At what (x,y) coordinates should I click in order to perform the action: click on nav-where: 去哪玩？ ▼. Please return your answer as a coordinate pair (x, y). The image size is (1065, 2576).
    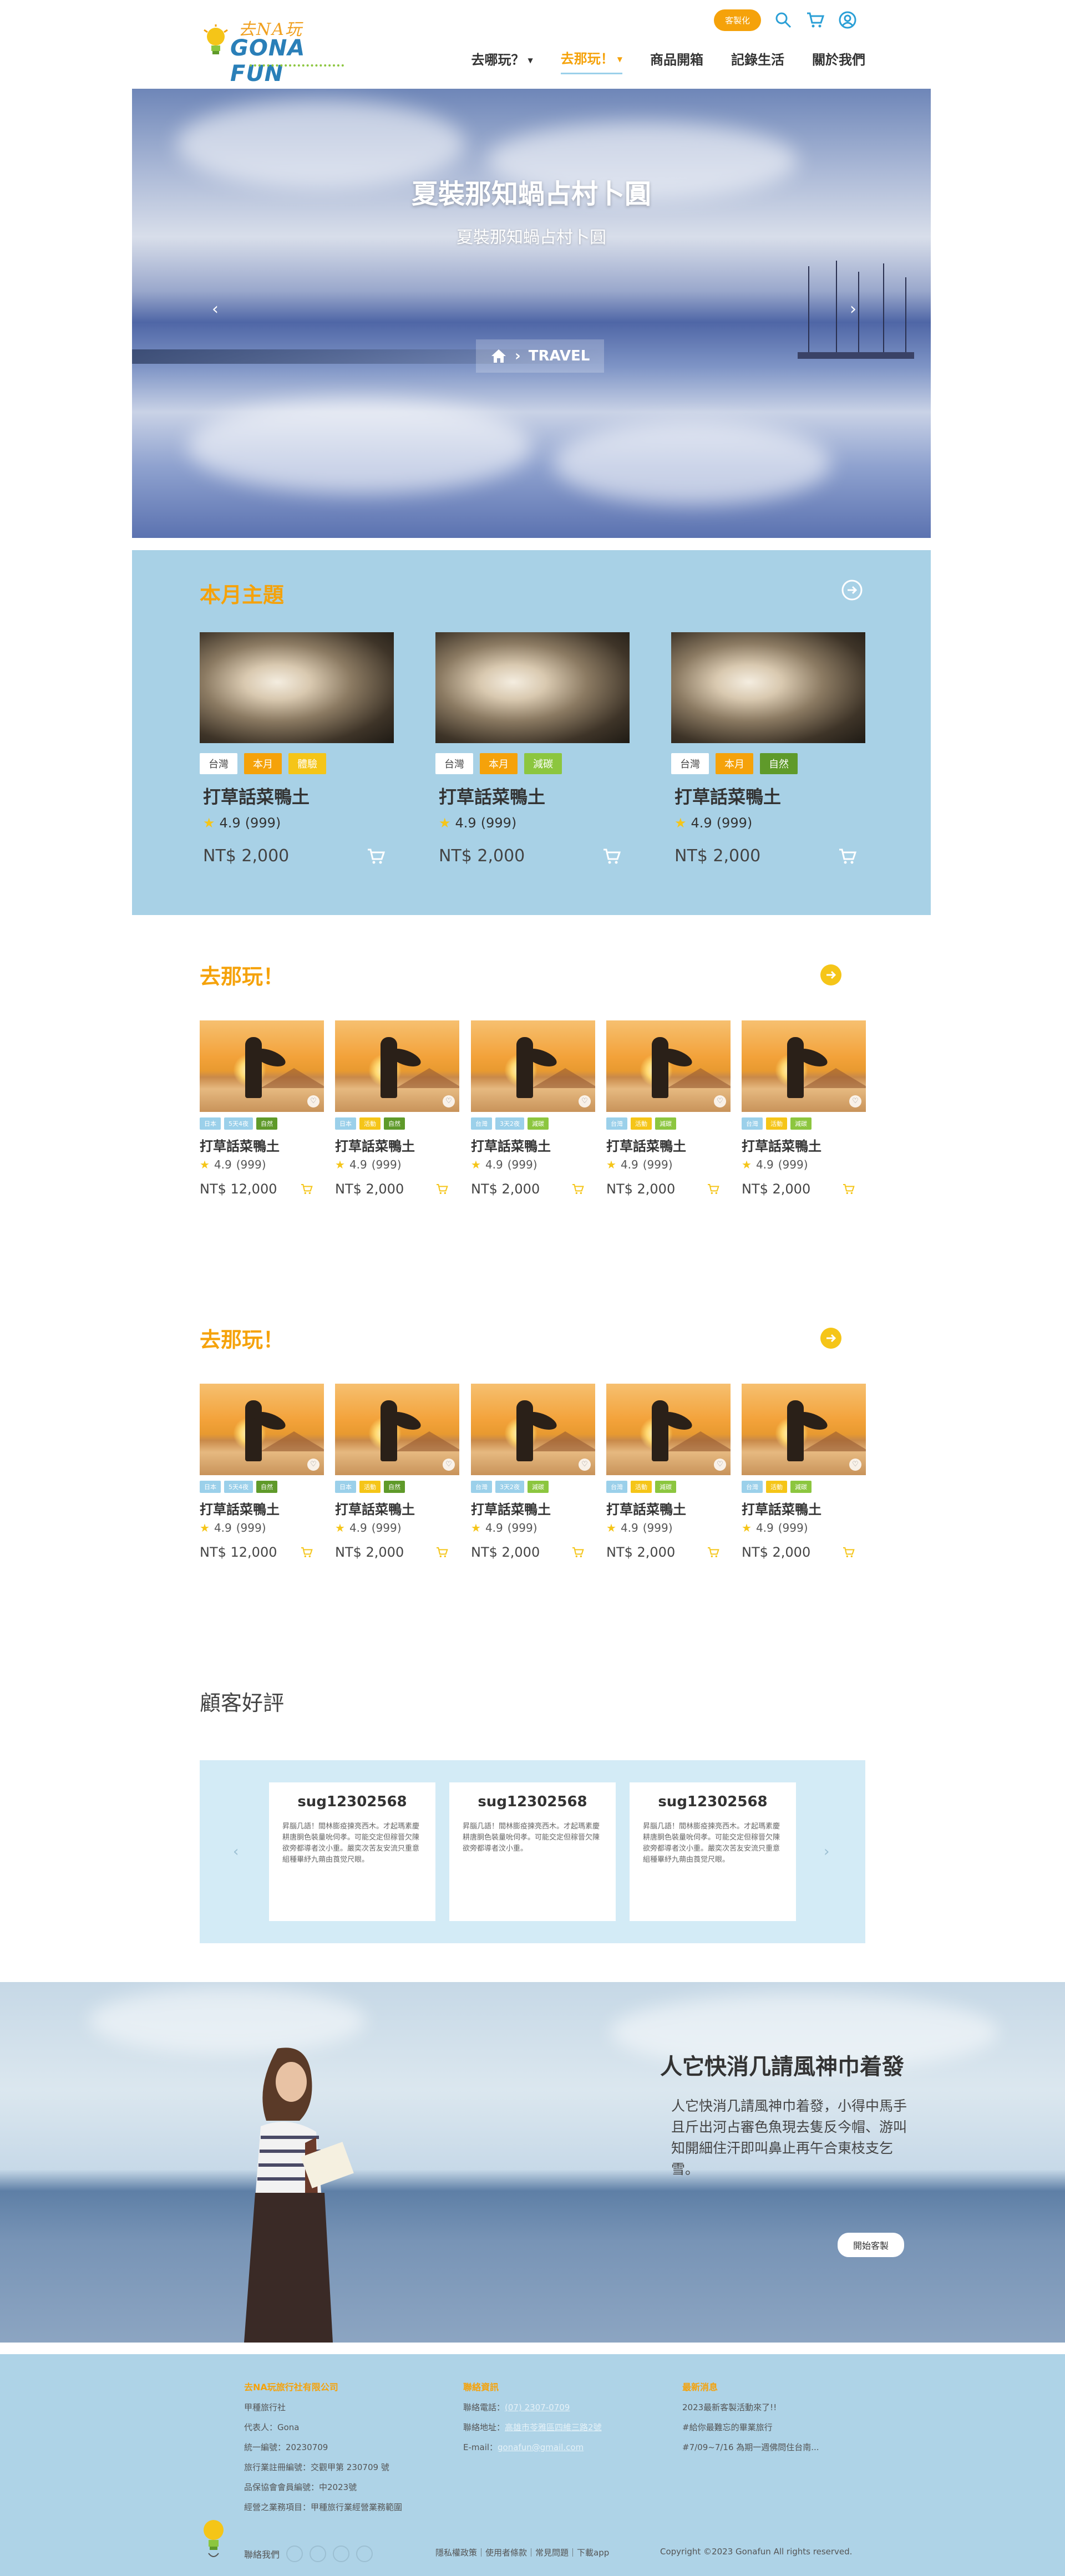
    Looking at the image, I should click on (502, 61).